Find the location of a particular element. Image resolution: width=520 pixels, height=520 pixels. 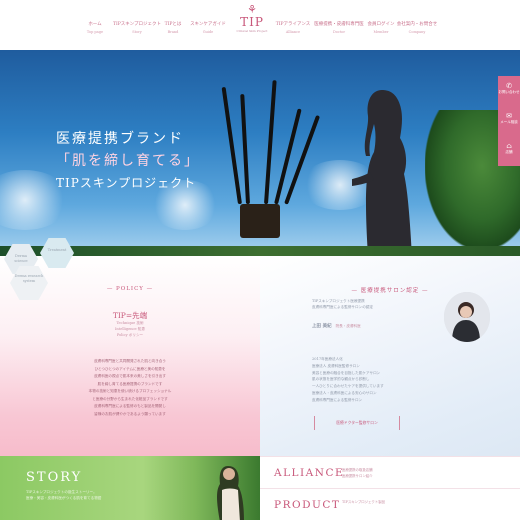

nav-label: 会社案内・お問合せ is located at coordinates (417, 24).